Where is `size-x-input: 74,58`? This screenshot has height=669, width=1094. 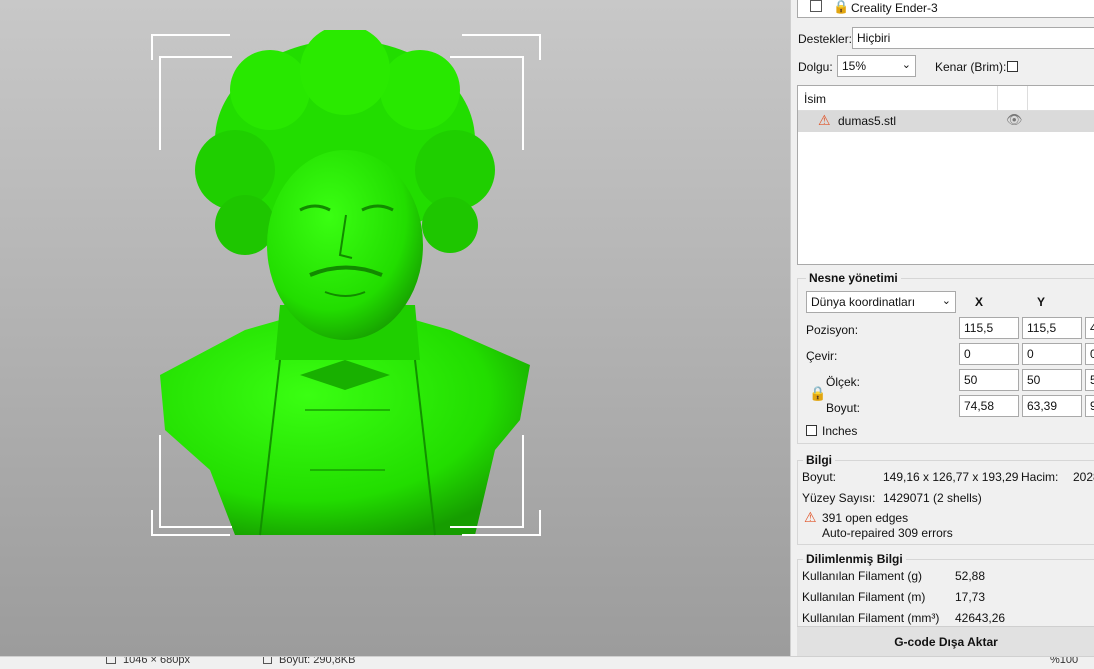 size-x-input: 74,58 is located at coordinates (989, 406).